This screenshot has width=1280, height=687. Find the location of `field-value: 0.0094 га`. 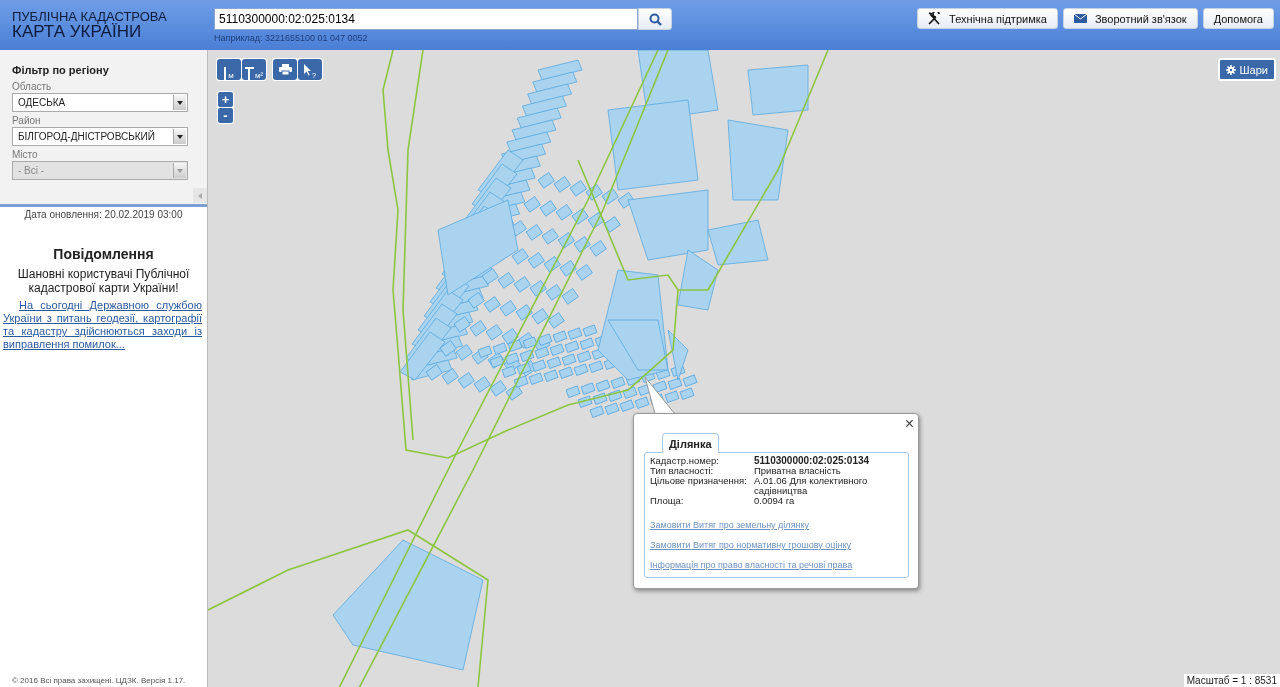

field-value: 0.0094 га is located at coordinates (774, 501).